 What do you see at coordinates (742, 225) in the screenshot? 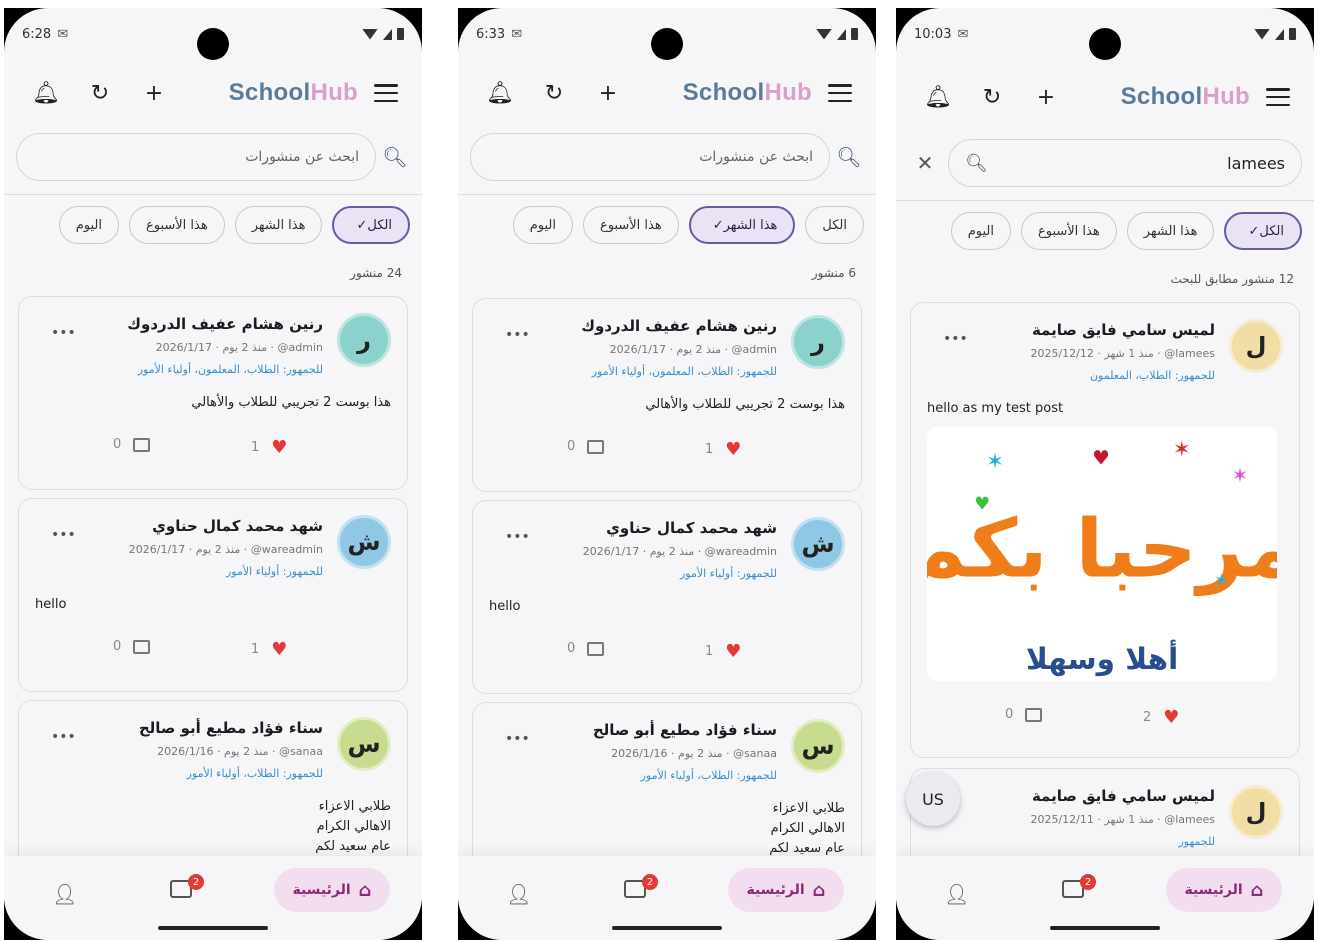
I see `chip-month: هذا الشهر ✓` at bounding box center [742, 225].